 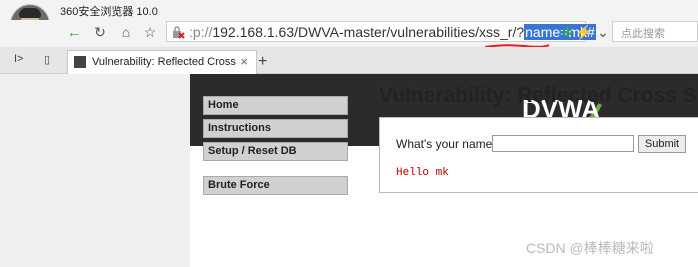 I want to click on page-title: Vulnerability: Reflected Cross S, so click(x=538, y=95).